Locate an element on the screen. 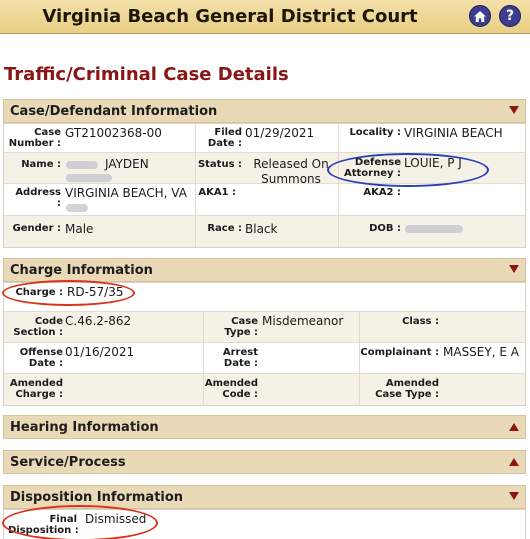  filed-date-value: 01/29/2021 is located at coordinates (280, 133).